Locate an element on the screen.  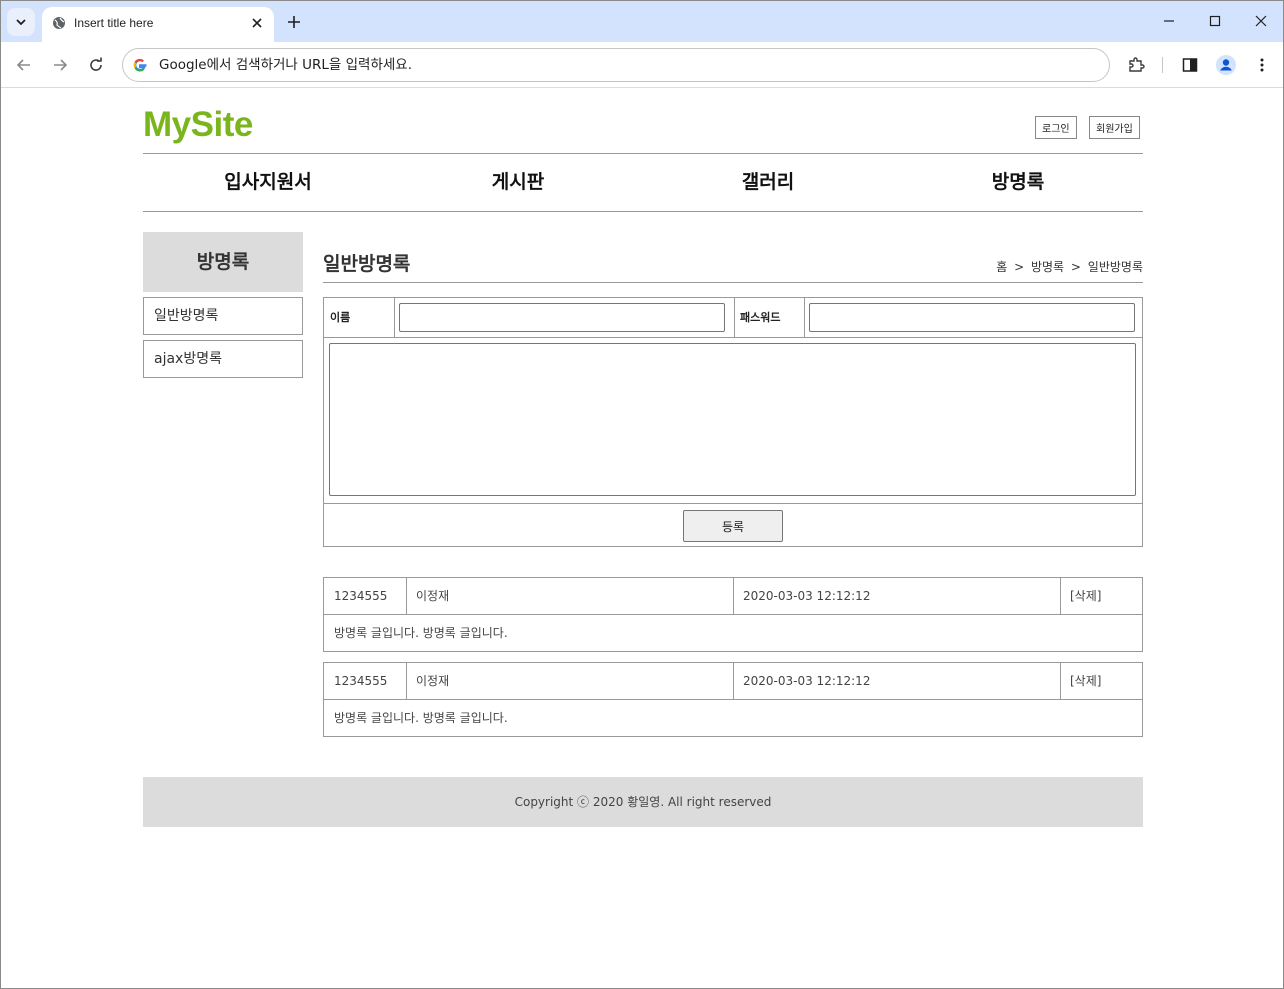
arrow-right-icon is located at coordinates (61, 65).